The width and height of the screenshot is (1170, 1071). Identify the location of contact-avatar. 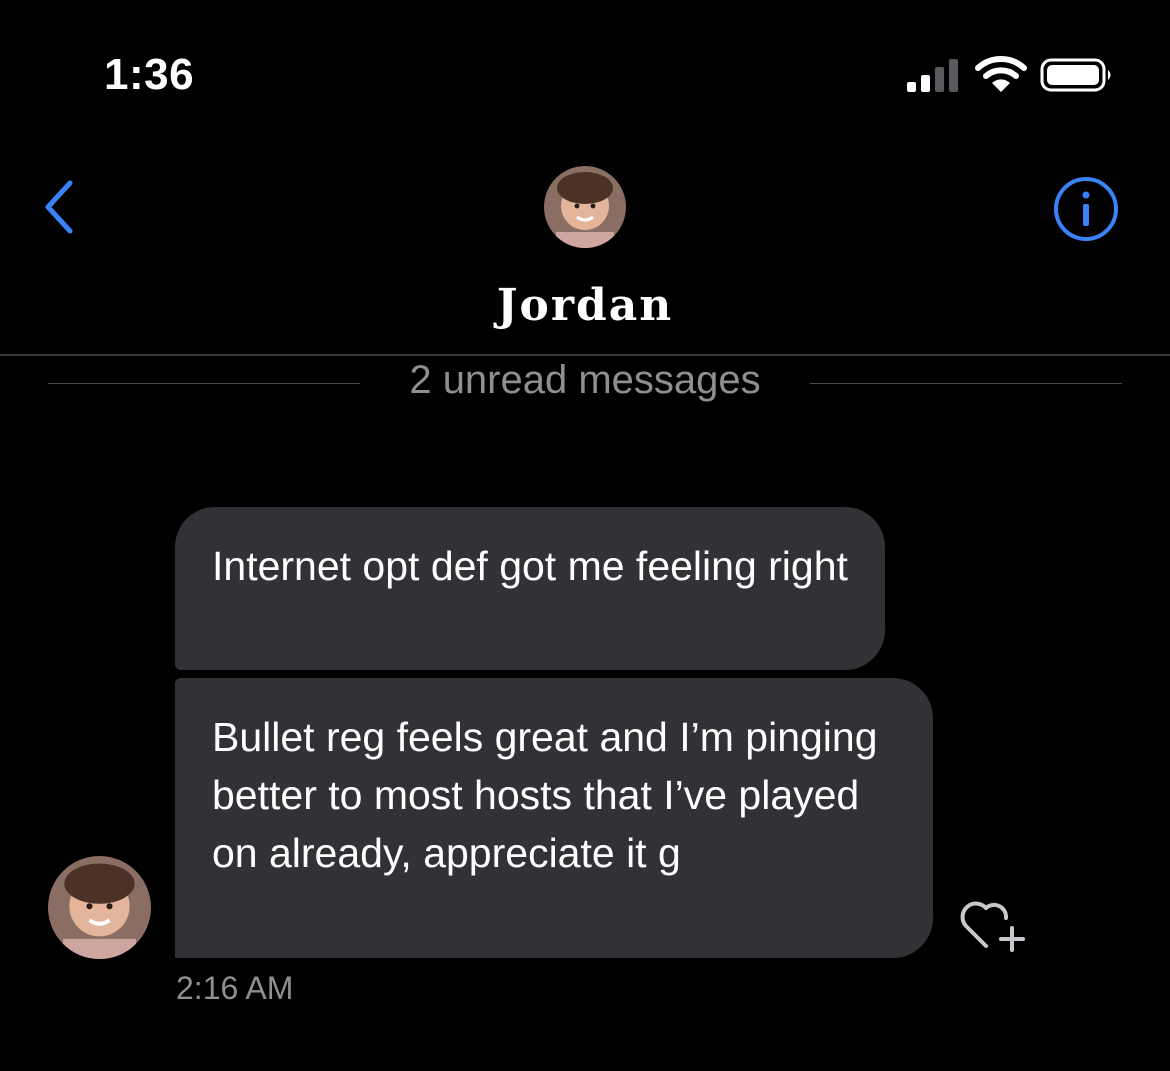
(585, 207).